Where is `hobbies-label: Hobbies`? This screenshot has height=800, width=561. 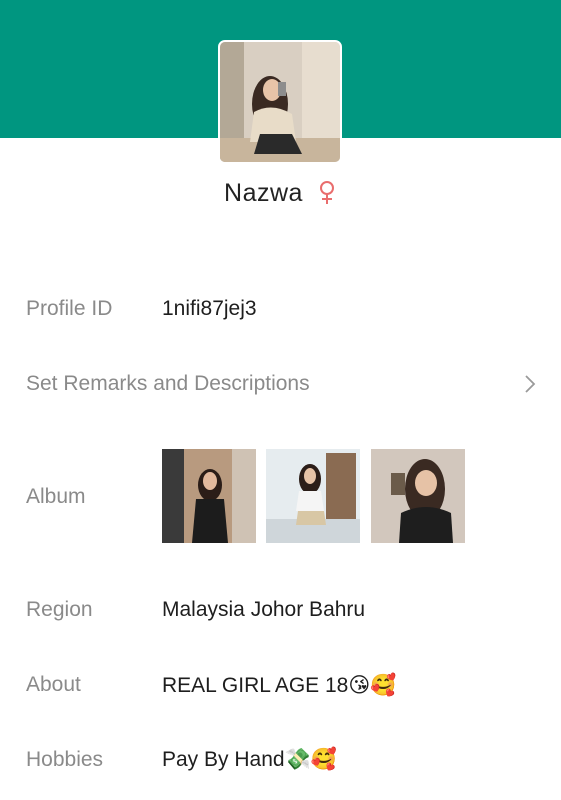 hobbies-label: Hobbies is located at coordinates (65, 759).